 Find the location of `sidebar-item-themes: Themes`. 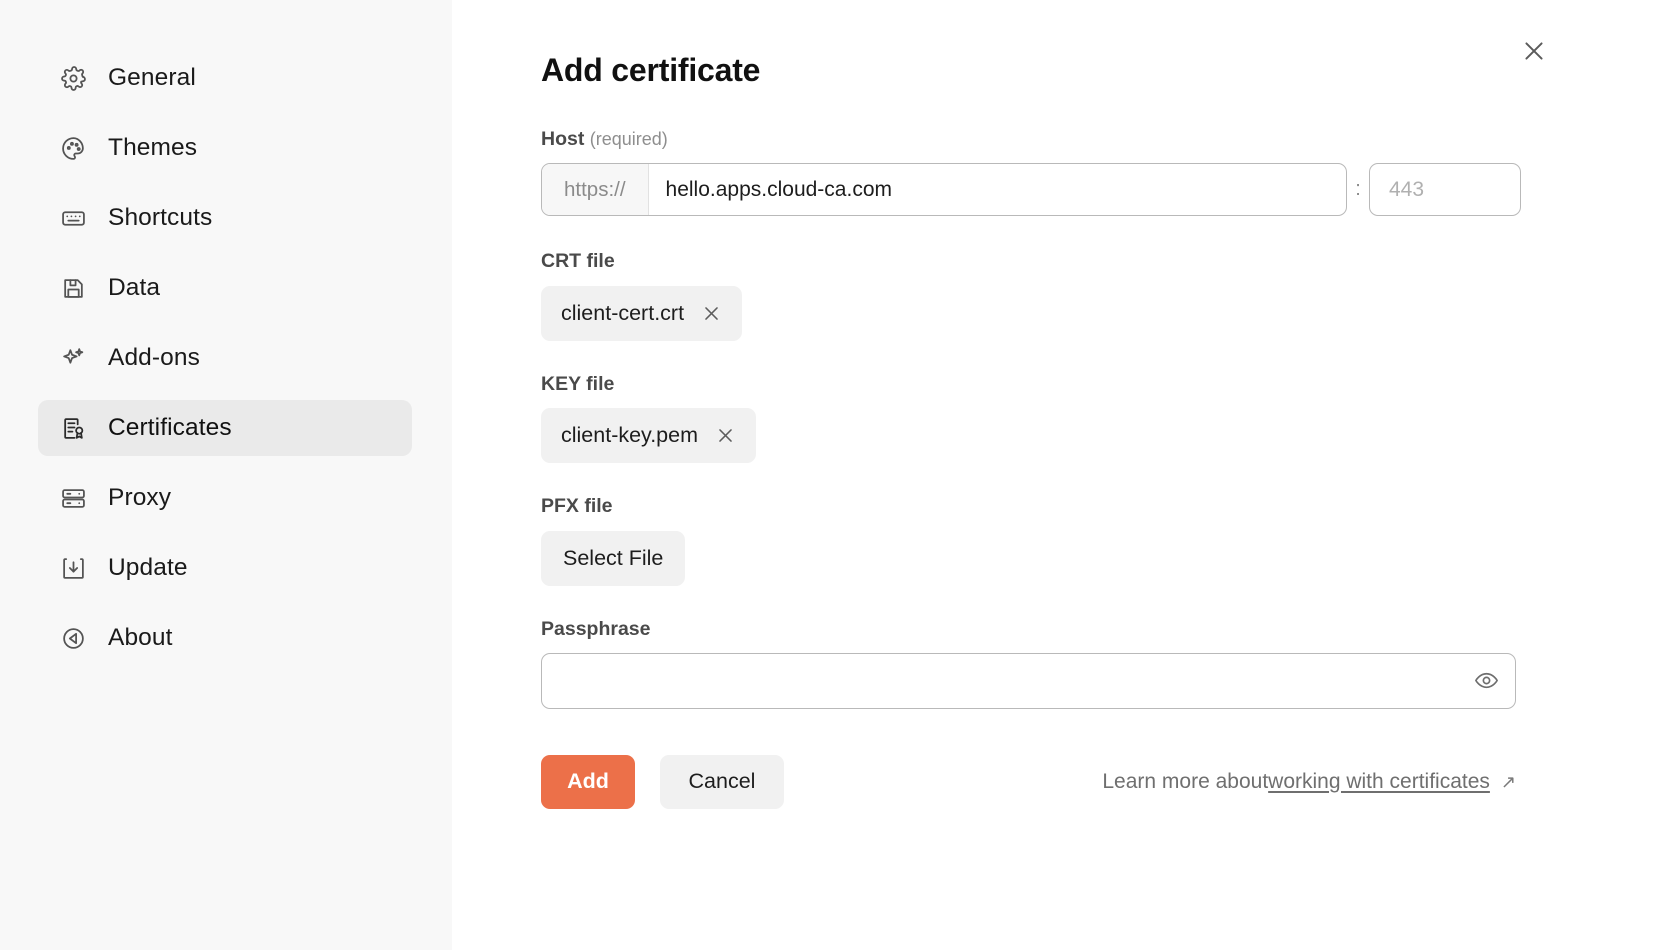

sidebar-item-themes: Themes is located at coordinates (225, 148).